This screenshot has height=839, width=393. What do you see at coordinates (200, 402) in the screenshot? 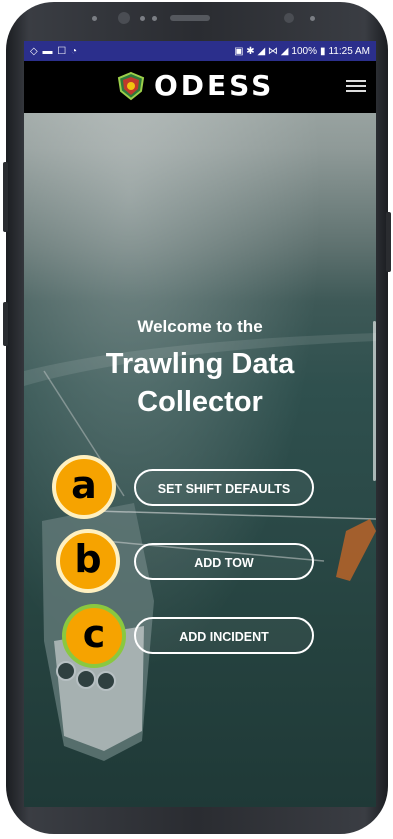
I see `title-line-2: Collector` at bounding box center [200, 402].